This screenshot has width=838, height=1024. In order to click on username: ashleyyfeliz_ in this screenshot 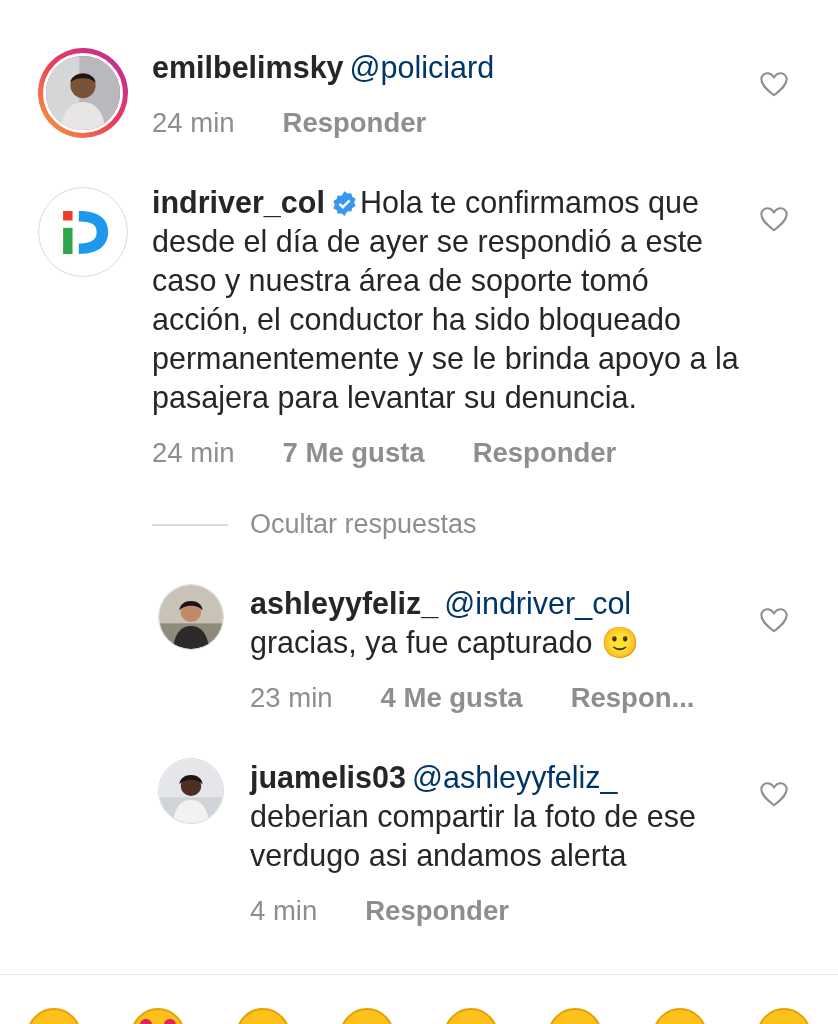, I will do `click(344, 603)`.